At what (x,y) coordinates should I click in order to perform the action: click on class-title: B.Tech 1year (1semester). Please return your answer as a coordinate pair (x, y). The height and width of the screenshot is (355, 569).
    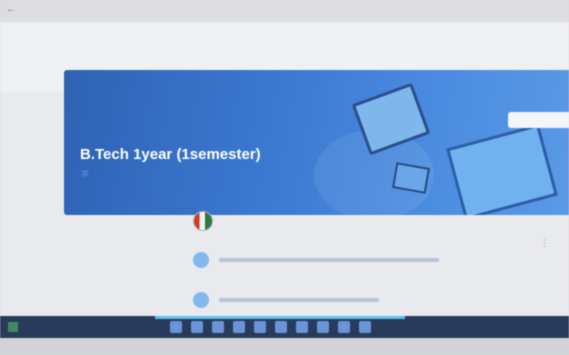
    Looking at the image, I should click on (170, 154).